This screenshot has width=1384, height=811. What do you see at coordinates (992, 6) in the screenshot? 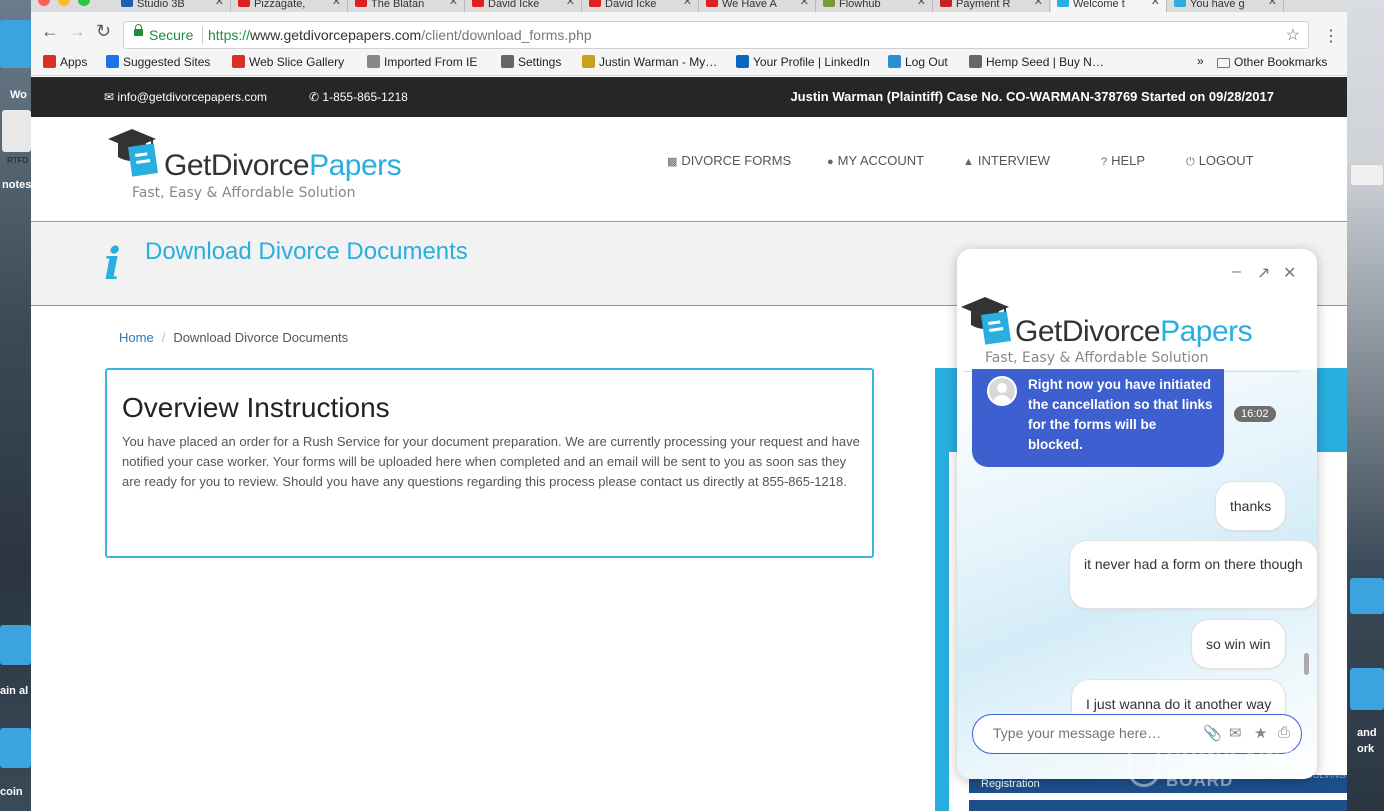
I see `browser-tab: Payment R ✕` at bounding box center [992, 6].